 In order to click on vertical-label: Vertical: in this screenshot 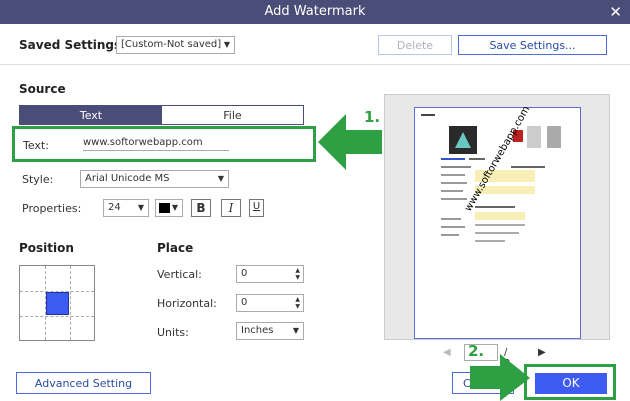, I will do `click(179, 274)`.